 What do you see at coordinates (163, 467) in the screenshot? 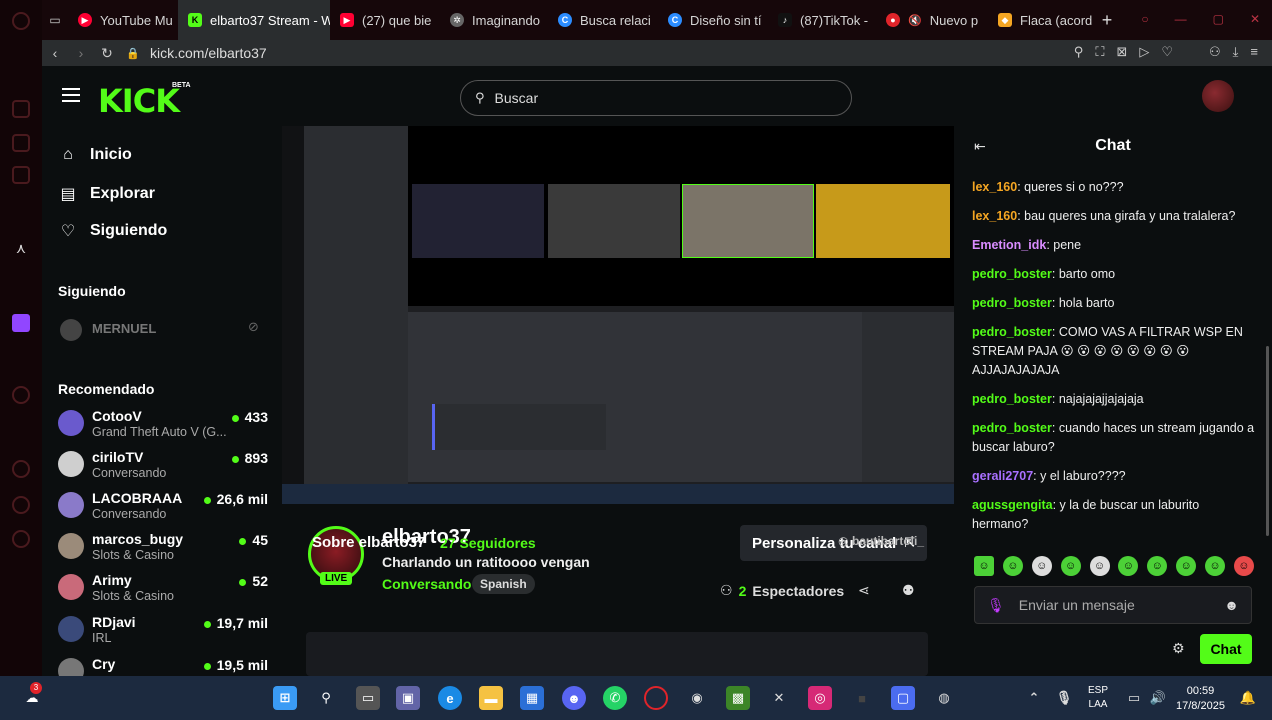
I see `recommended-channel: ciriloTV Conversando 893` at bounding box center [163, 467].